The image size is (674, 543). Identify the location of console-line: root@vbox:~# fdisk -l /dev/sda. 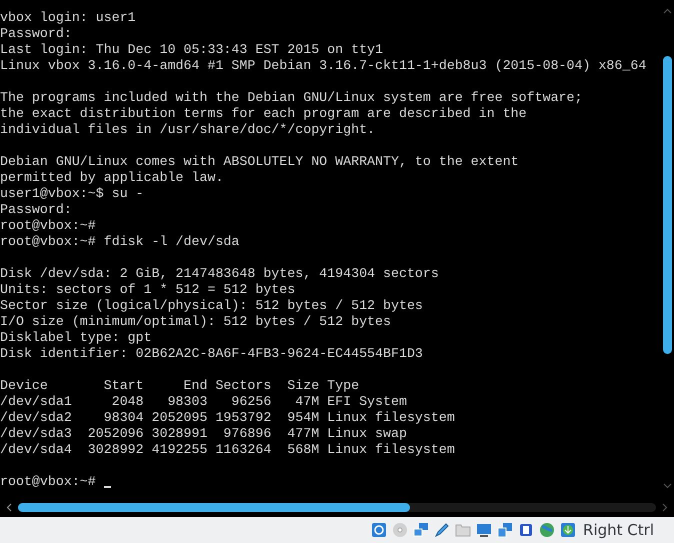
(120, 242).